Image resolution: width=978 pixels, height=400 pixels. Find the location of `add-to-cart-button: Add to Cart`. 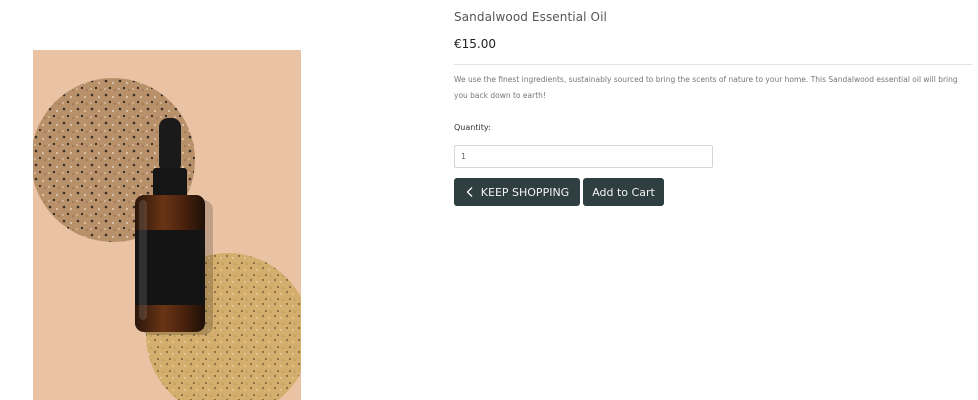

add-to-cart-button: Add to Cart is located at coordinates (623, 192).